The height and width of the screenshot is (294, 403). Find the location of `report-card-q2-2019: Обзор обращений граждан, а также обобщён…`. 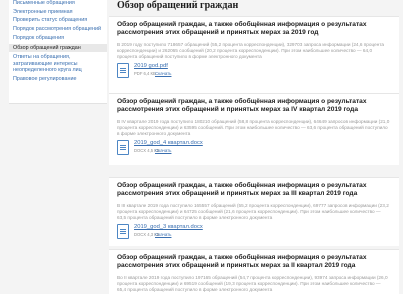

report-card-q2-2019: Обзор обращений граждан, а также обобщён… is located at coordinates (254, 271).